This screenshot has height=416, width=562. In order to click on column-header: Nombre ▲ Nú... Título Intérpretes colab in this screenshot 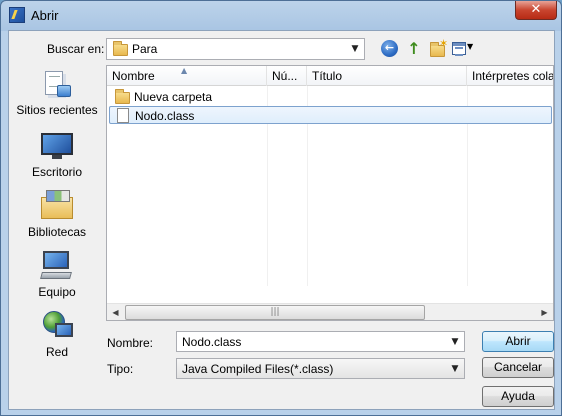, I will do `click(330, 76)`.